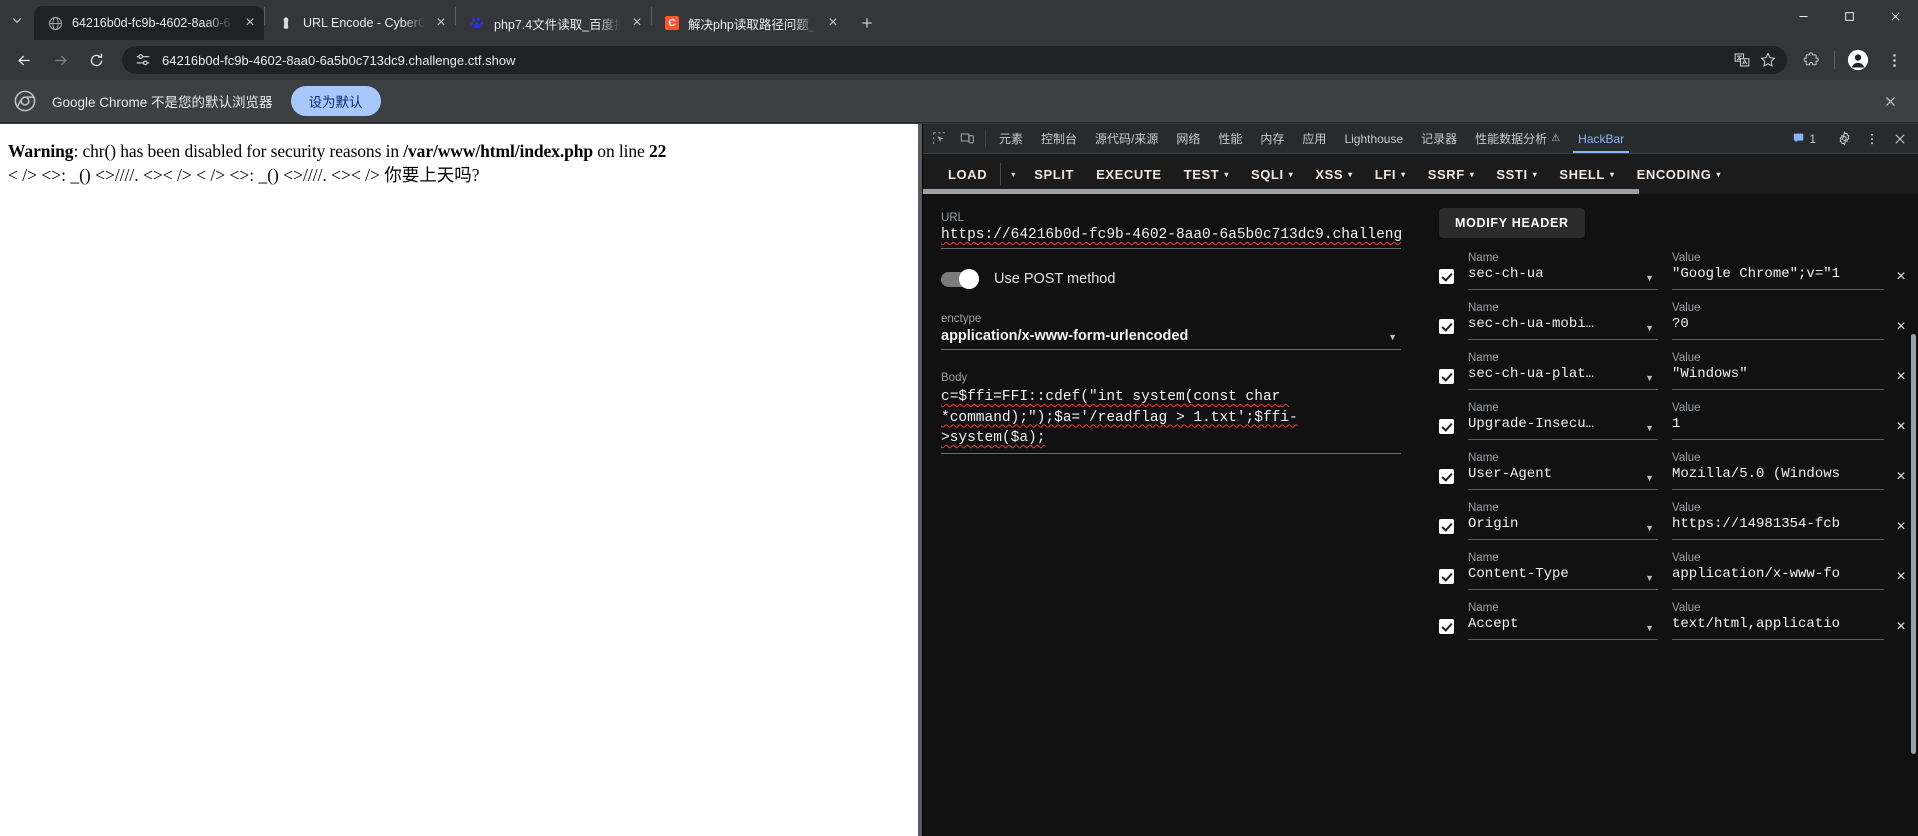 The image size is (1918, 836). I want to click on hackbar-shell-menu: SHELL ▾, so click(1586, 174).